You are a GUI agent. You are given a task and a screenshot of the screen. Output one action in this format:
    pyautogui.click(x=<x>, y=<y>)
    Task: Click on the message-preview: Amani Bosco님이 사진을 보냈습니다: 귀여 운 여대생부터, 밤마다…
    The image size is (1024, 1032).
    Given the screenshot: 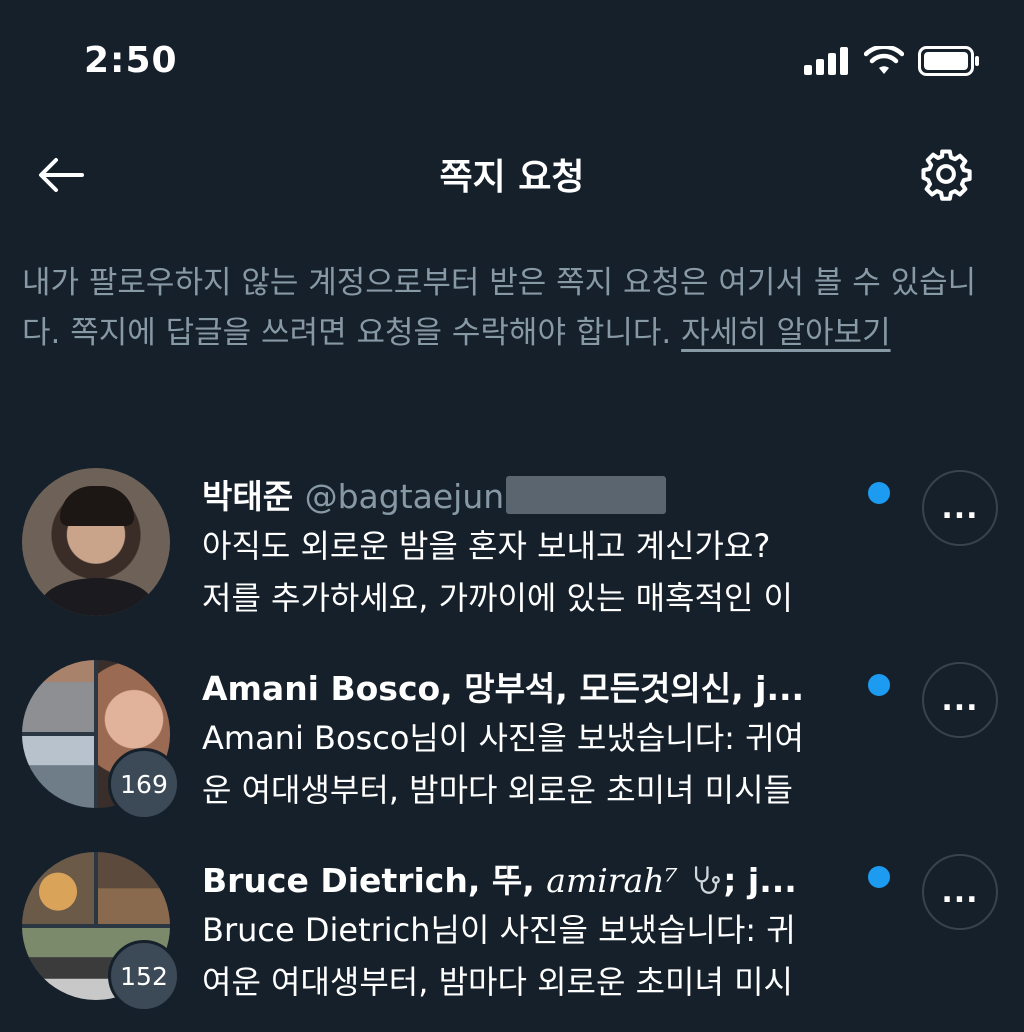 What is the action you would take?
    pyautogui.click(x=552, y=764)
    